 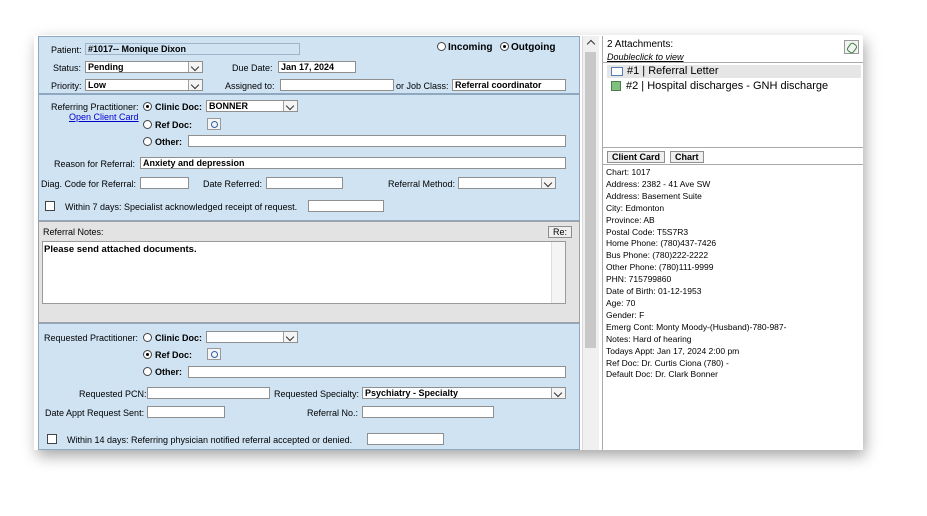 I want to click on envelope-icon, so click(x=617, y=71).